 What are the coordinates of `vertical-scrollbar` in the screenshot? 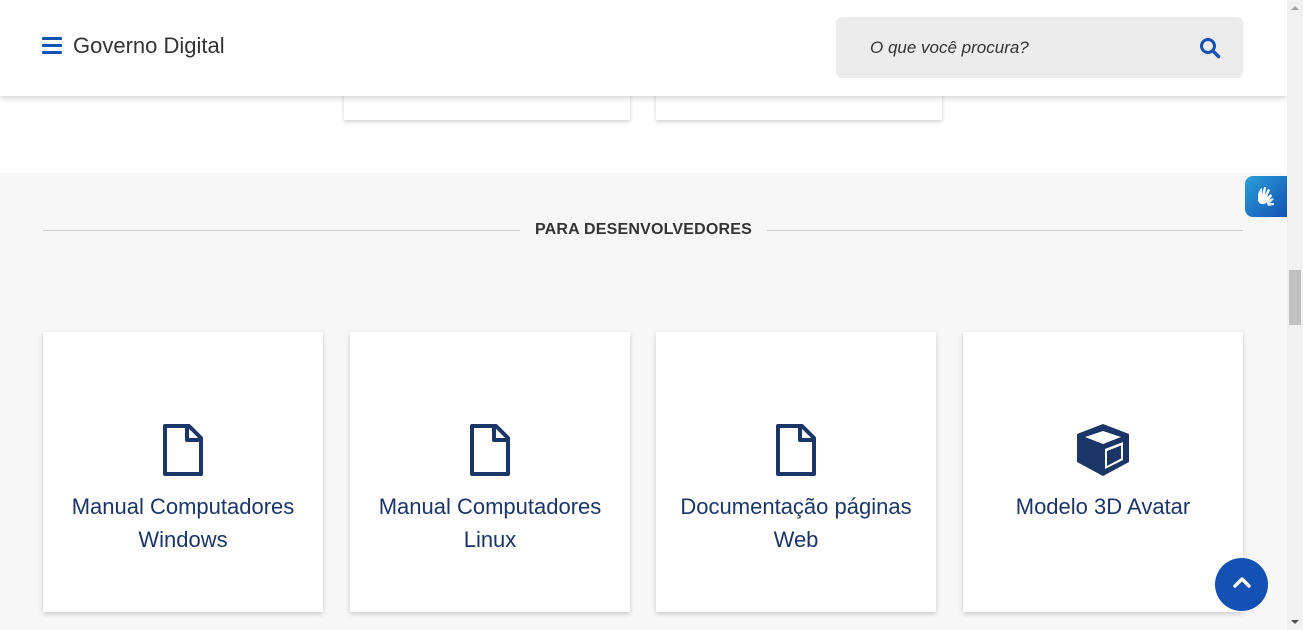 It's located at (1295, 315).